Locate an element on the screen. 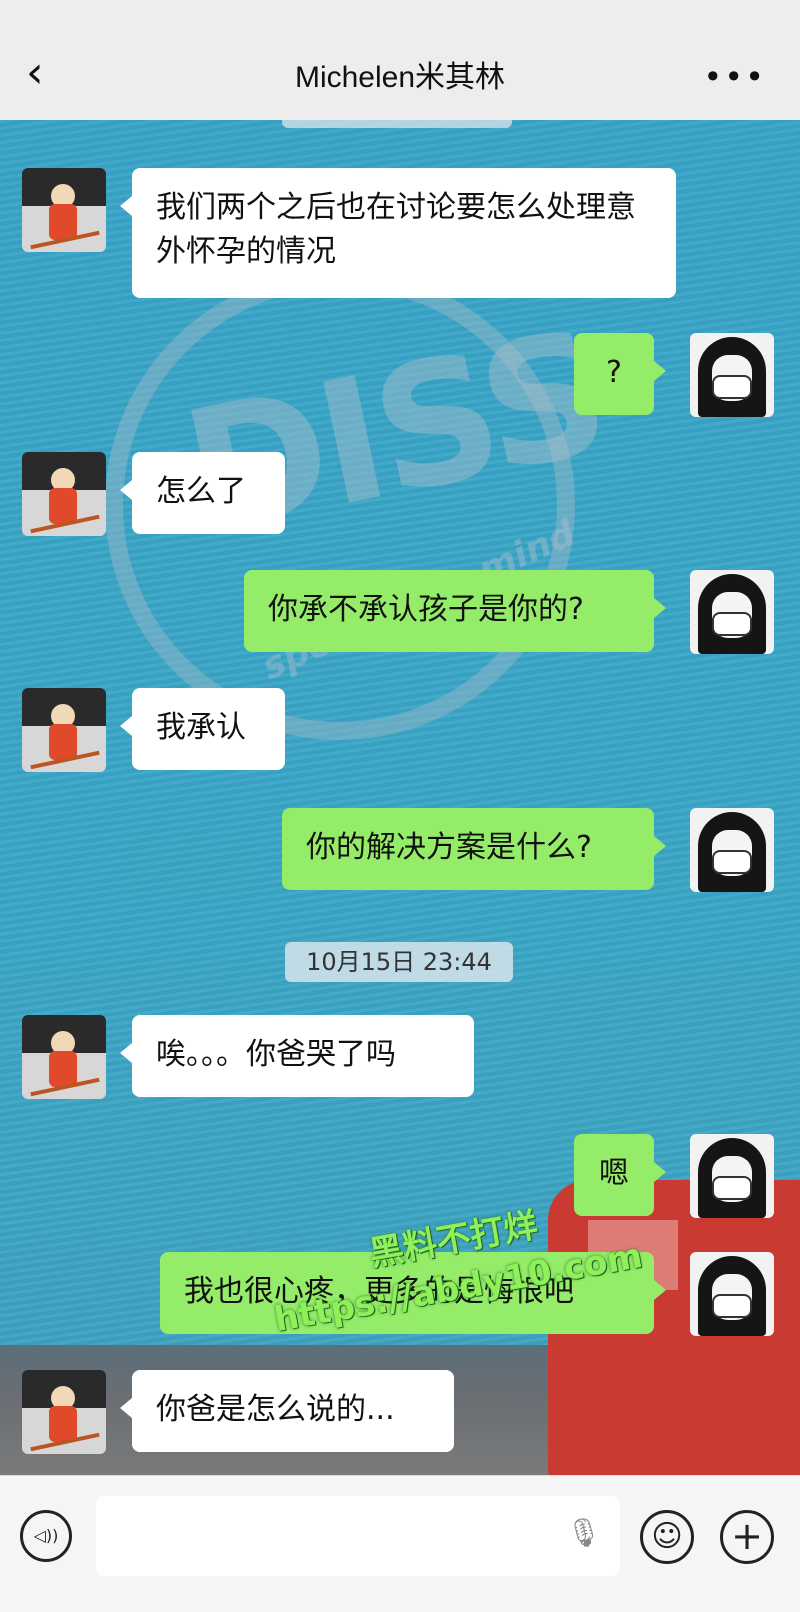 This screenshot has height=1612, width=800. plus-icon: + is located at coordinates (747, 1537).